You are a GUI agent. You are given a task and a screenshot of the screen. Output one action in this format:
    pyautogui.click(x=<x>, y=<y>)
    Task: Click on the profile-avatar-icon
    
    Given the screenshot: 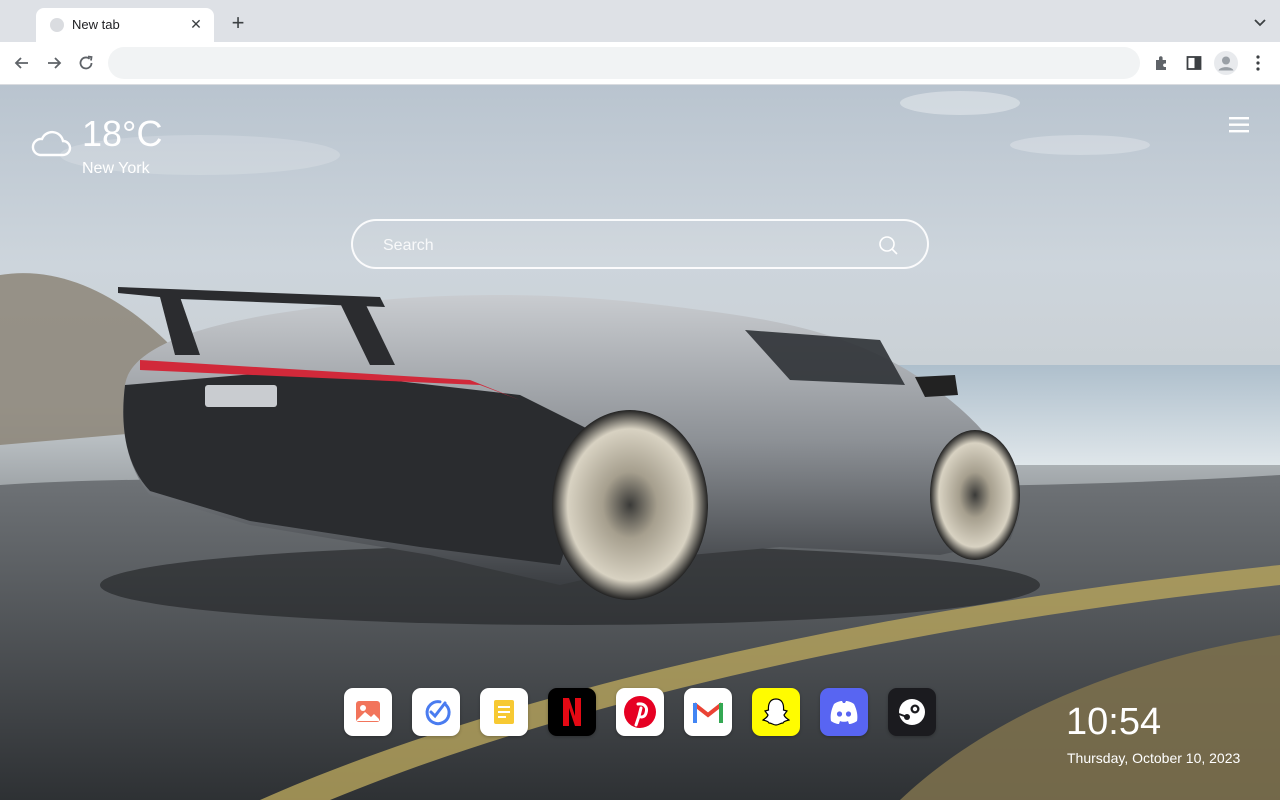 What is the action you would take?
    pyautogui.click(x=1226, y=63)
    